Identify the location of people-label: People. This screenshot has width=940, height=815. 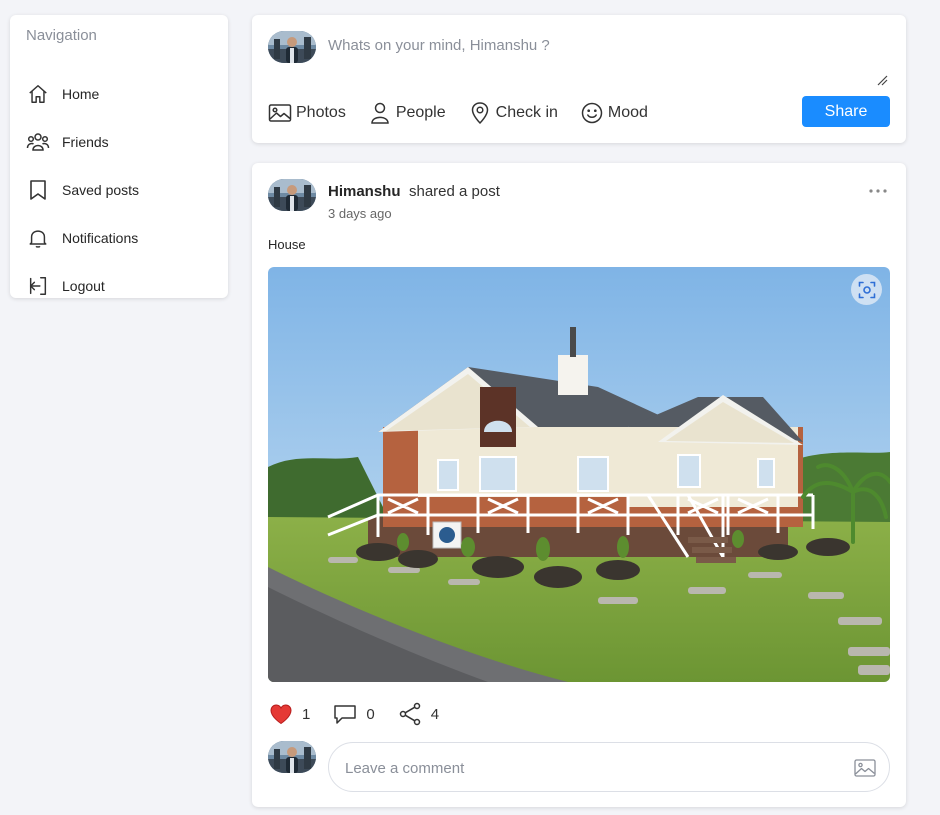
(420, 112).